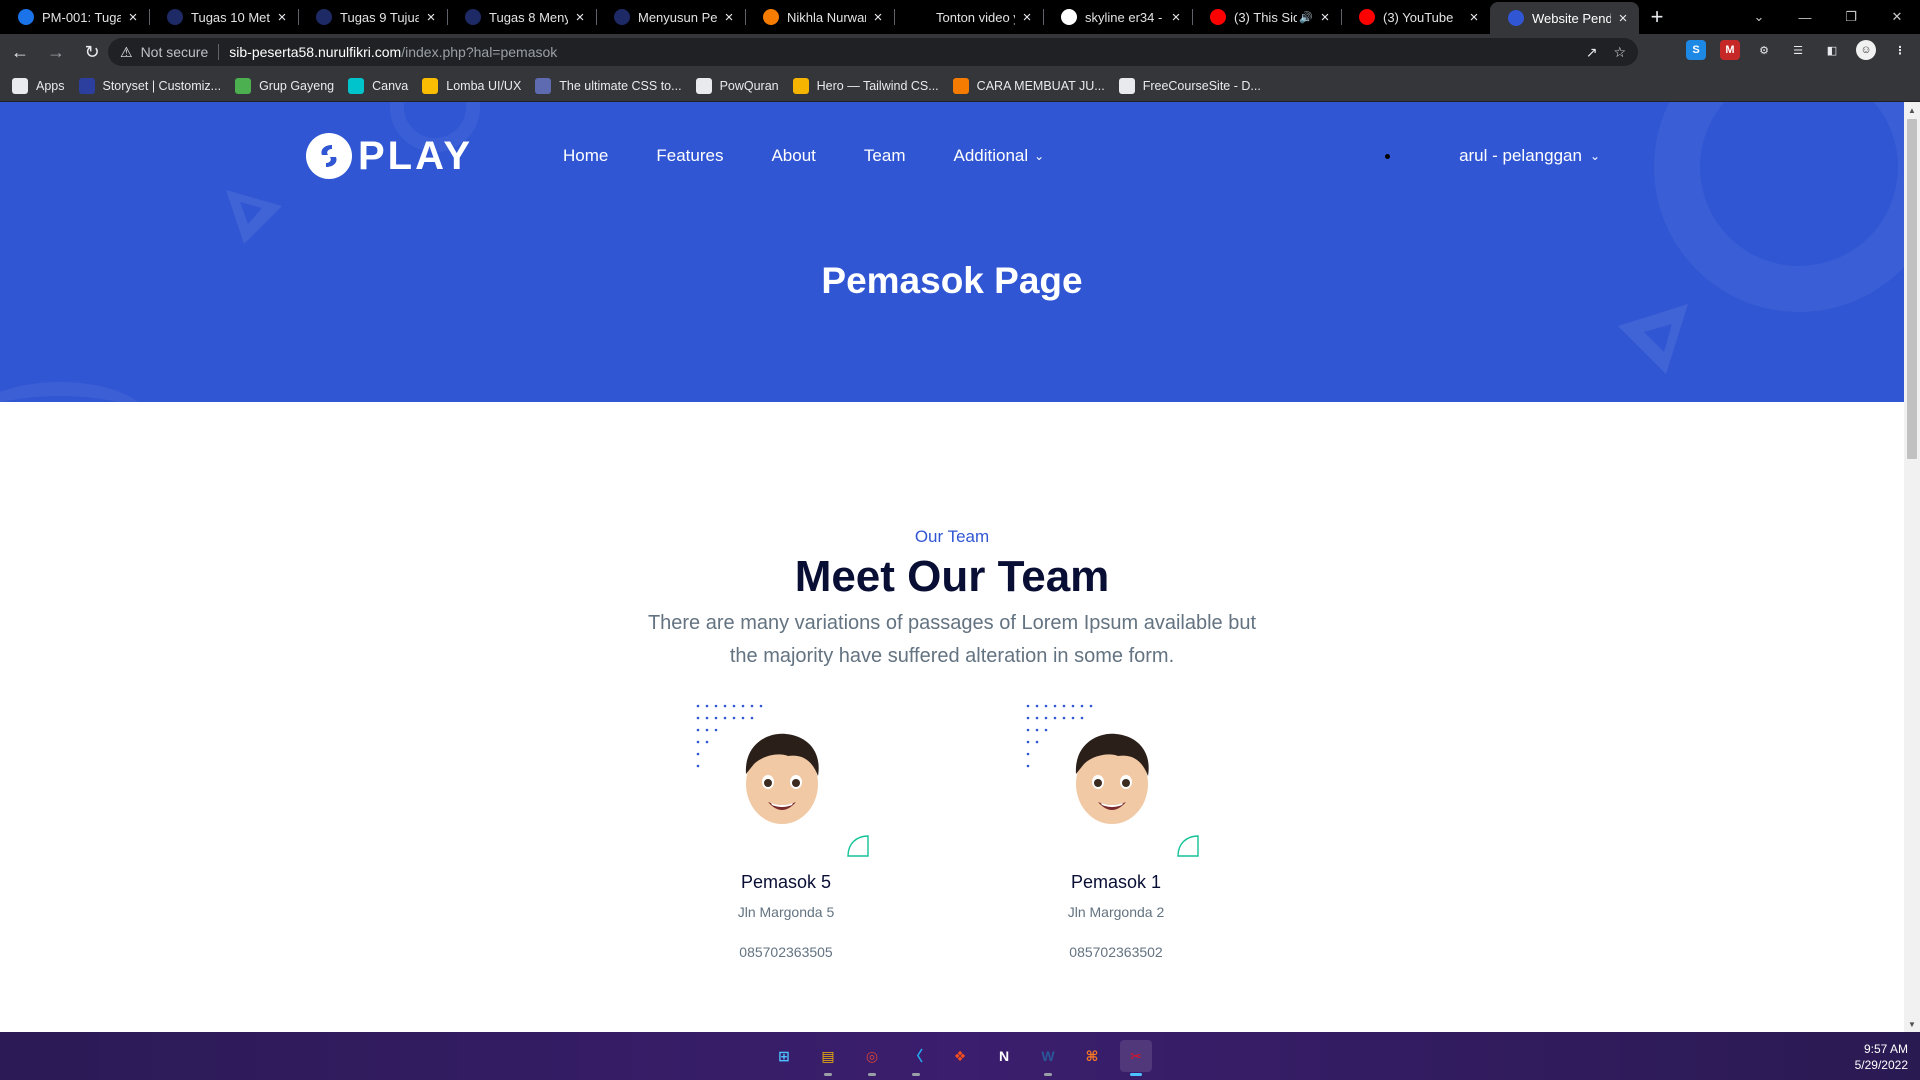 The width and height of the screenshot is (1920, 1080). I want to click on new-tab-button: +, so click(1657, 17).